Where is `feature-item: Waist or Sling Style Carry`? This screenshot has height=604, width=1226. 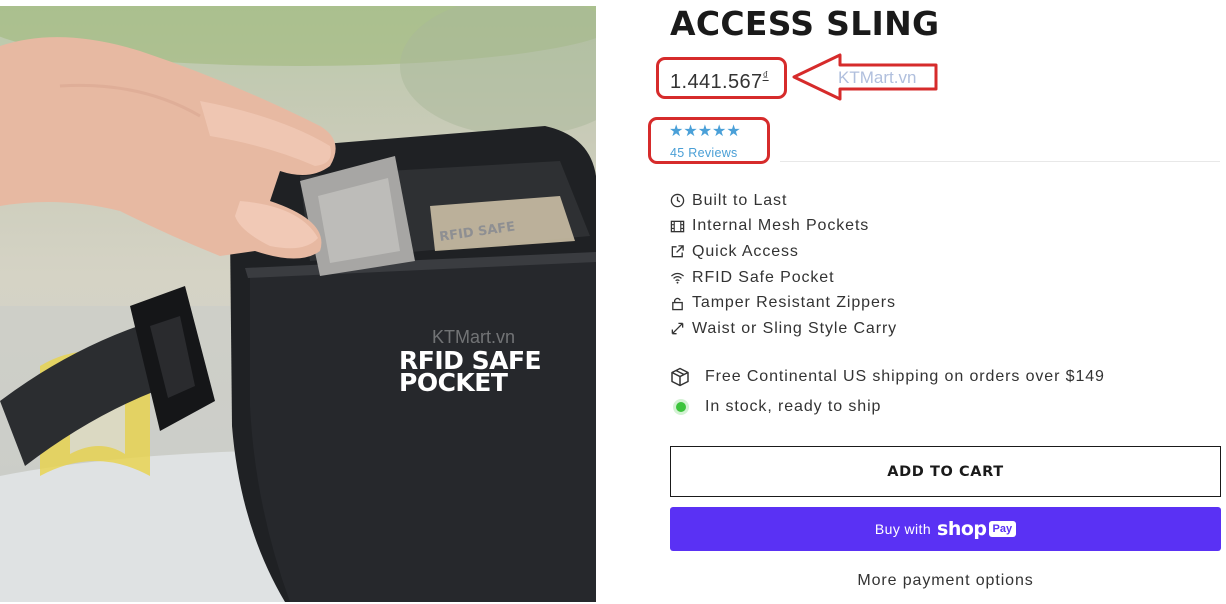 feature-item: Waist or Sling Style Carry is located at coordinates (783, 329).